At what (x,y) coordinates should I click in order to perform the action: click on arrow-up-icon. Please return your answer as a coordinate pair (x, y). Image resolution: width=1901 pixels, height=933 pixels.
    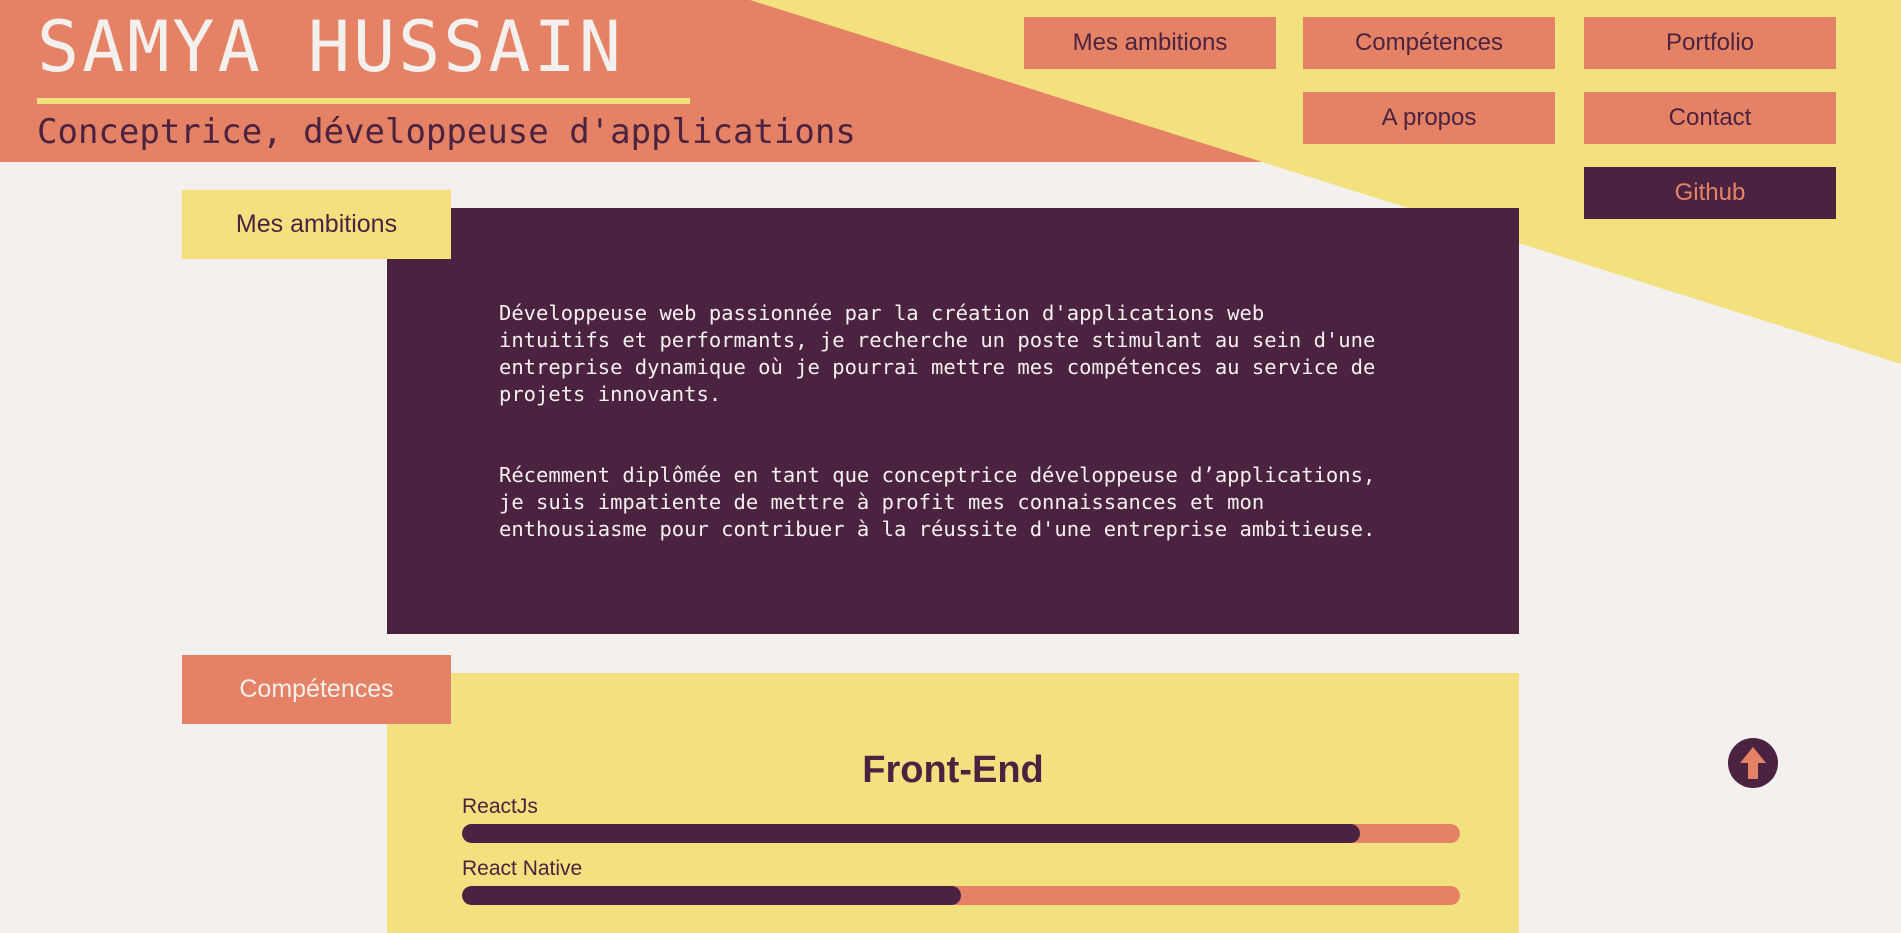
    Looking at the image, I should click on (1753, 763).